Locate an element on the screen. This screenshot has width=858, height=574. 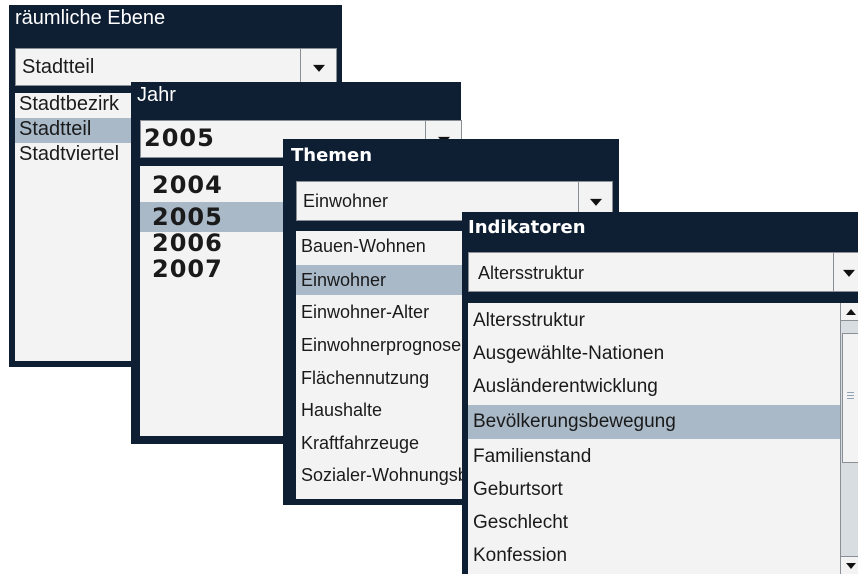
list-item-label: Haushalte is located at coordinates (342, 410).